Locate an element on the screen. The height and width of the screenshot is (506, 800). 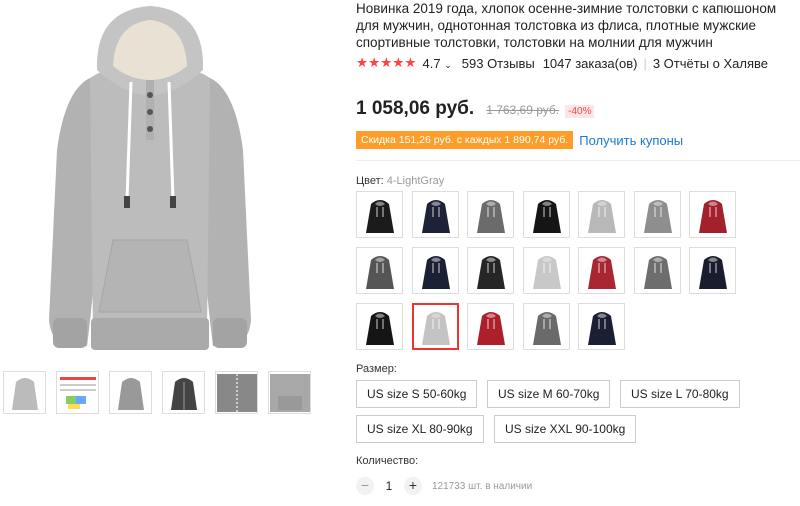
size-option-2: US size M 60-70kg is located at coordinates (549, 394).